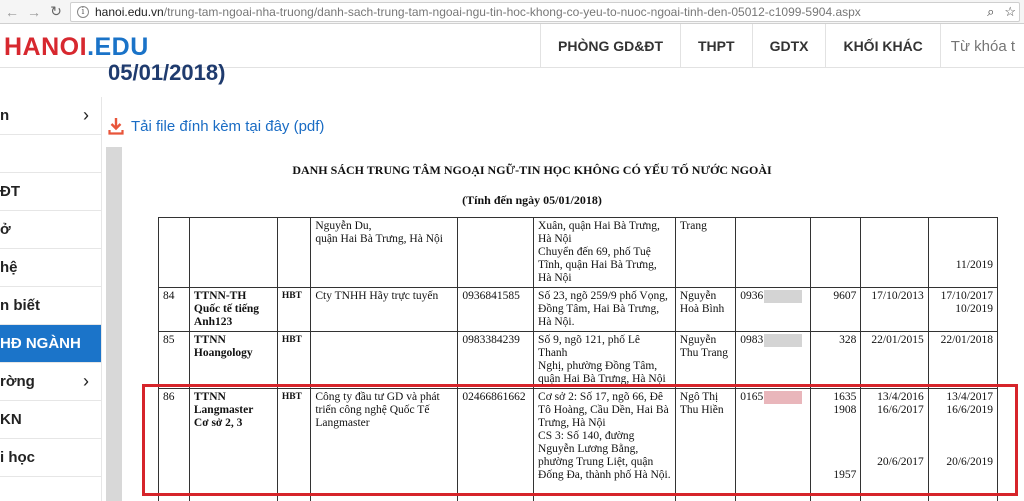  Describe the element at coordinates (882, 46) in the screenshot. I see `nav-khoi-khac: KHỐI KHÁC` at that location.